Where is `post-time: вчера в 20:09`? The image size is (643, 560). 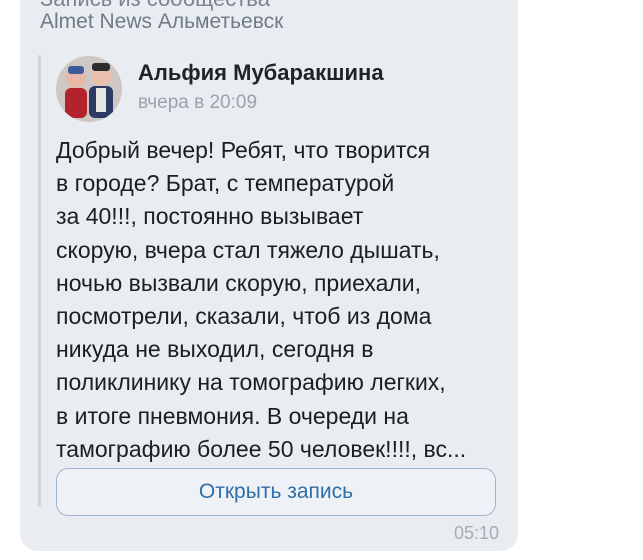 post-time: вчера в 20:09 is located at coordinates (198, 102).